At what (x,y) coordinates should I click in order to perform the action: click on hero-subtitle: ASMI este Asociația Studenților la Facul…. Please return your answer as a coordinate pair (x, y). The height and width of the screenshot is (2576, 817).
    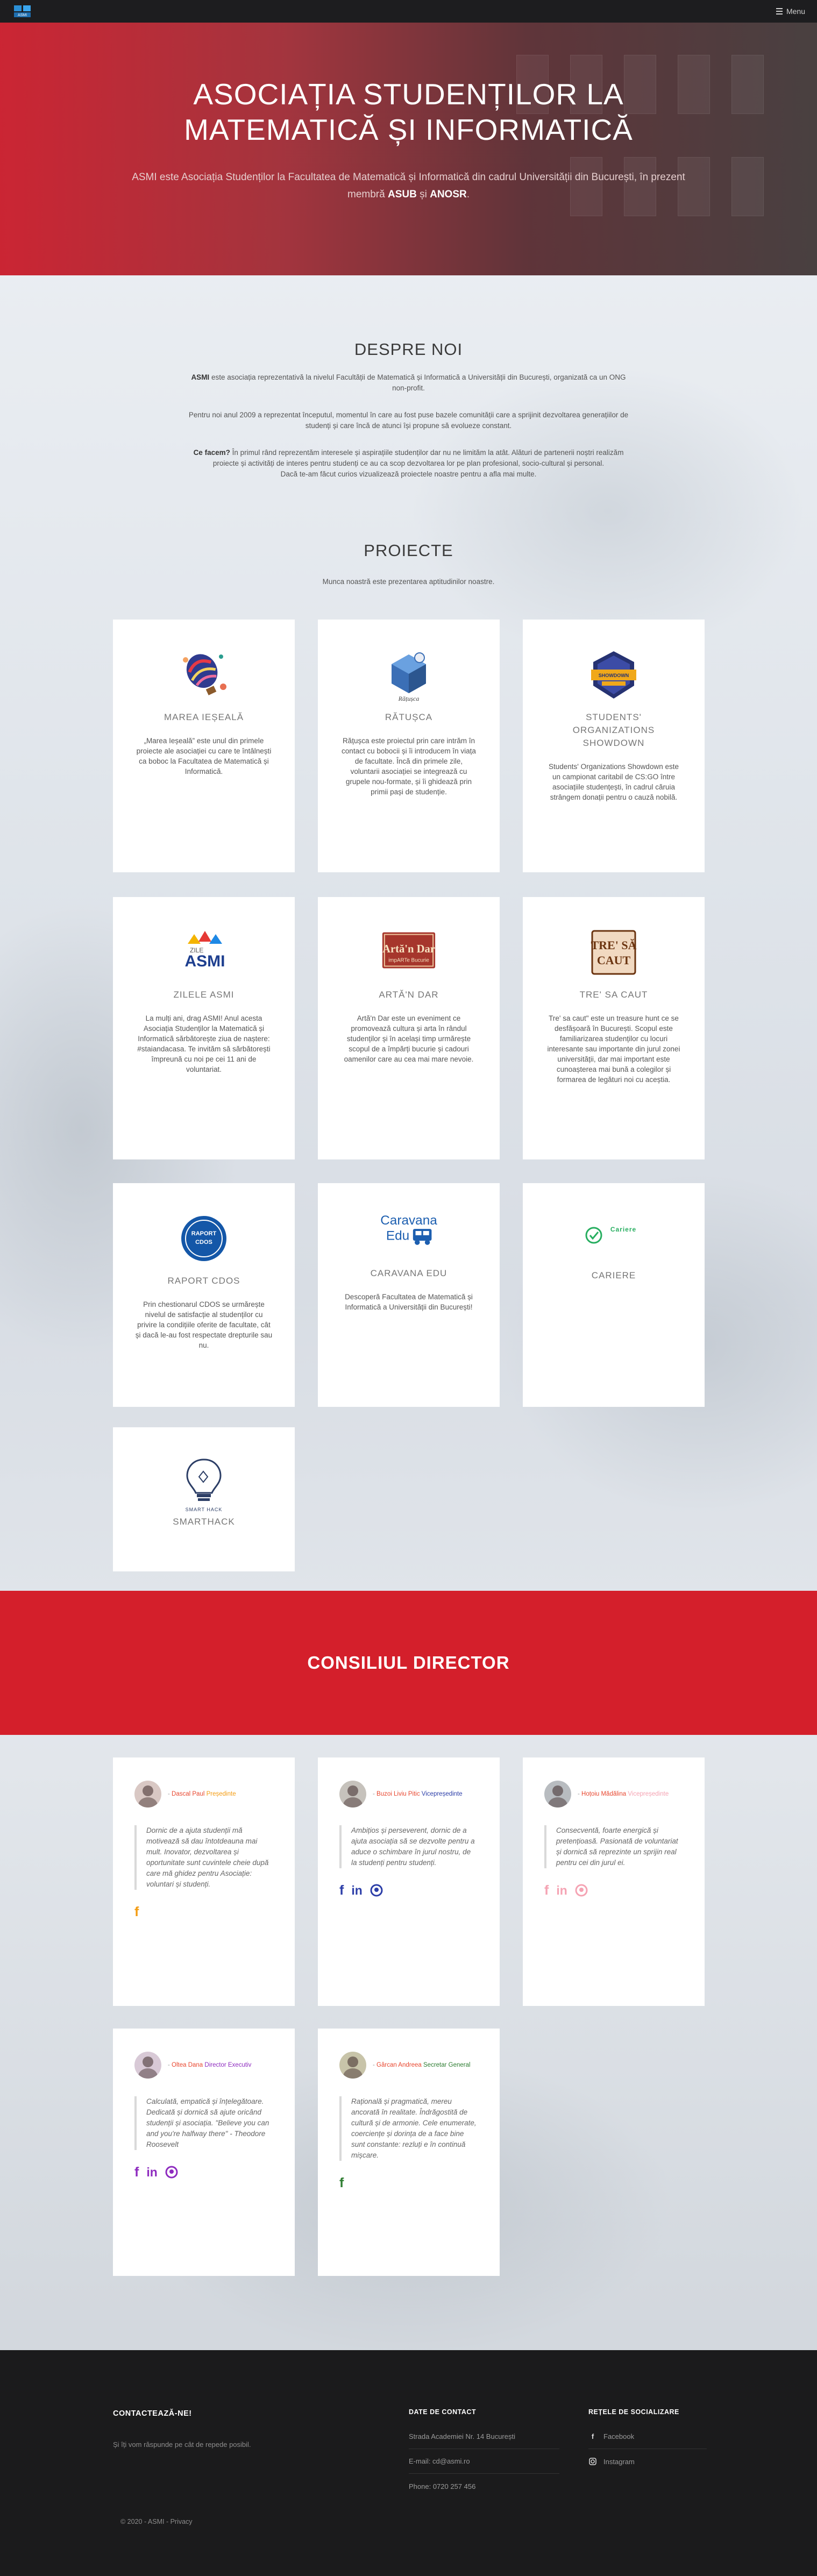
    Looking at the image, I should click on (409, 186).